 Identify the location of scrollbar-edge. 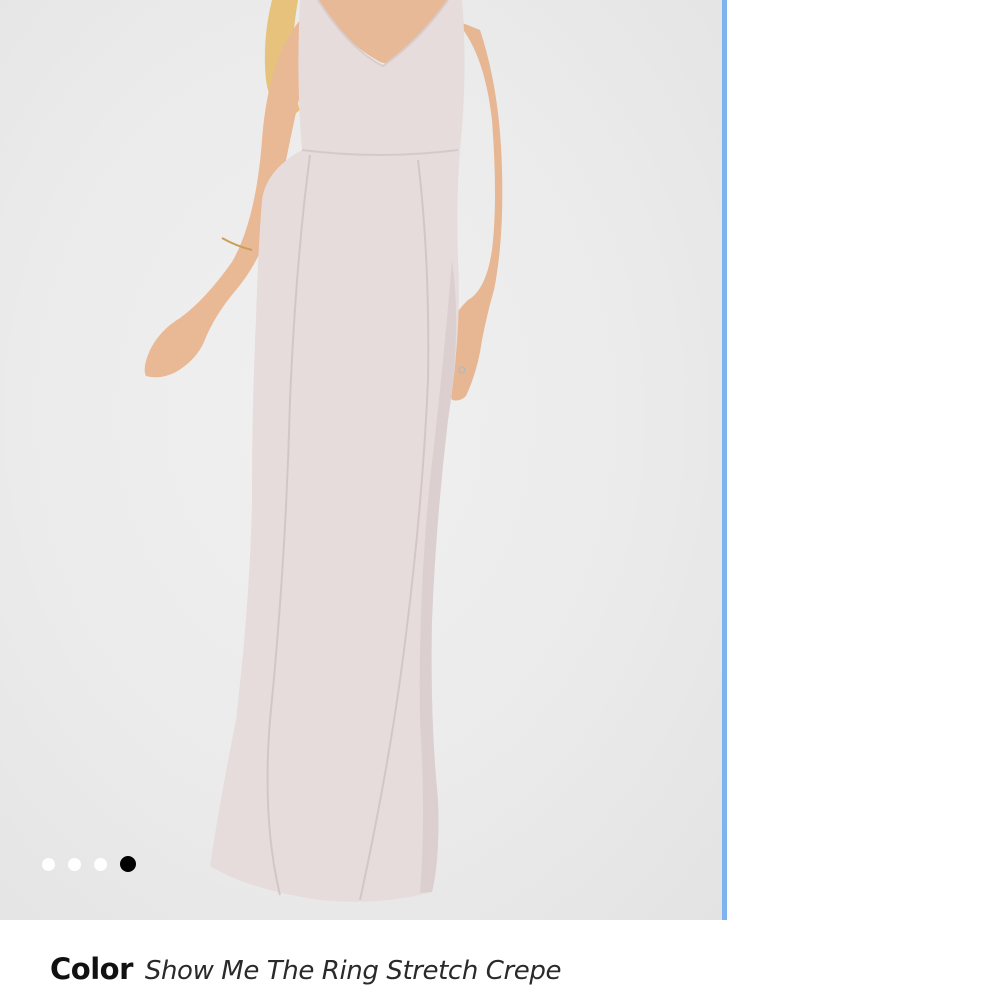
(724, 460).